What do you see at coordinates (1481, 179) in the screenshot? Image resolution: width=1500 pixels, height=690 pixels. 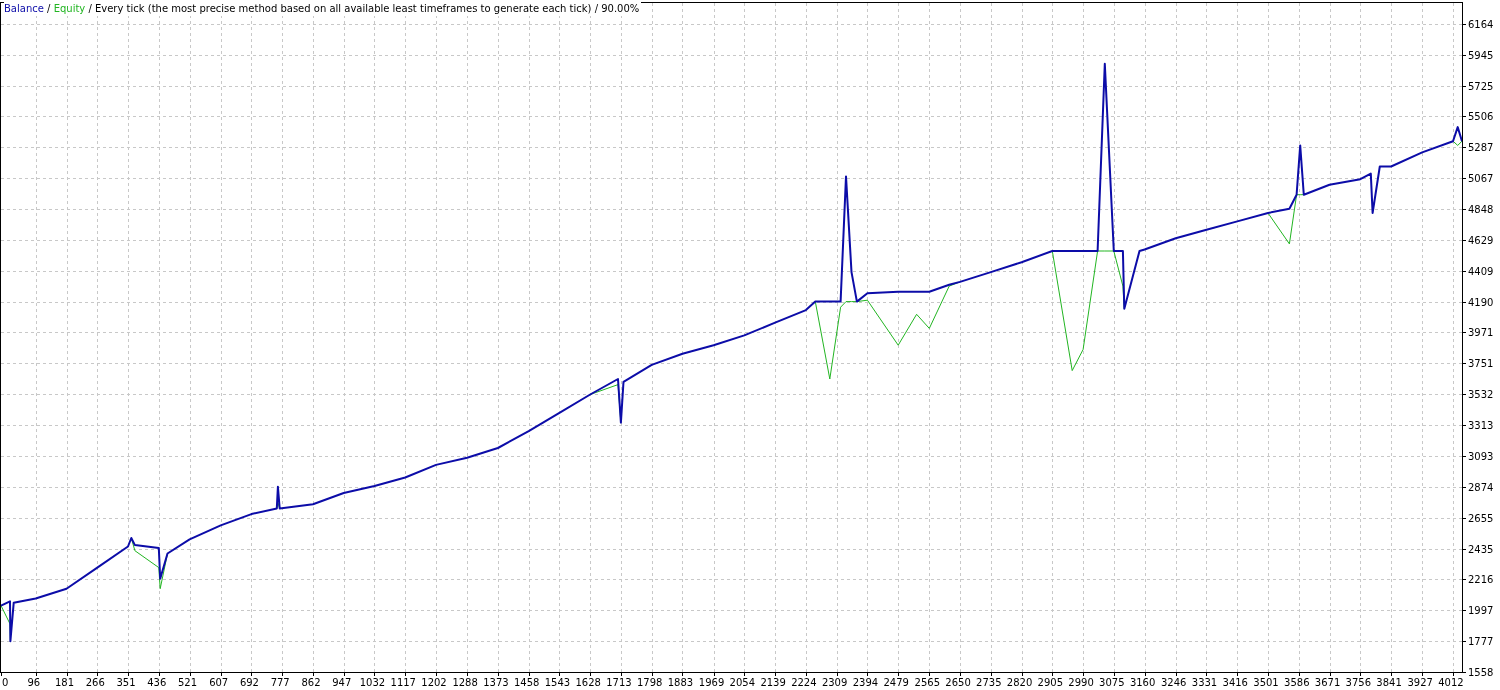 I see `y-axis-label: 5067` at bounding box center [1481, 179].